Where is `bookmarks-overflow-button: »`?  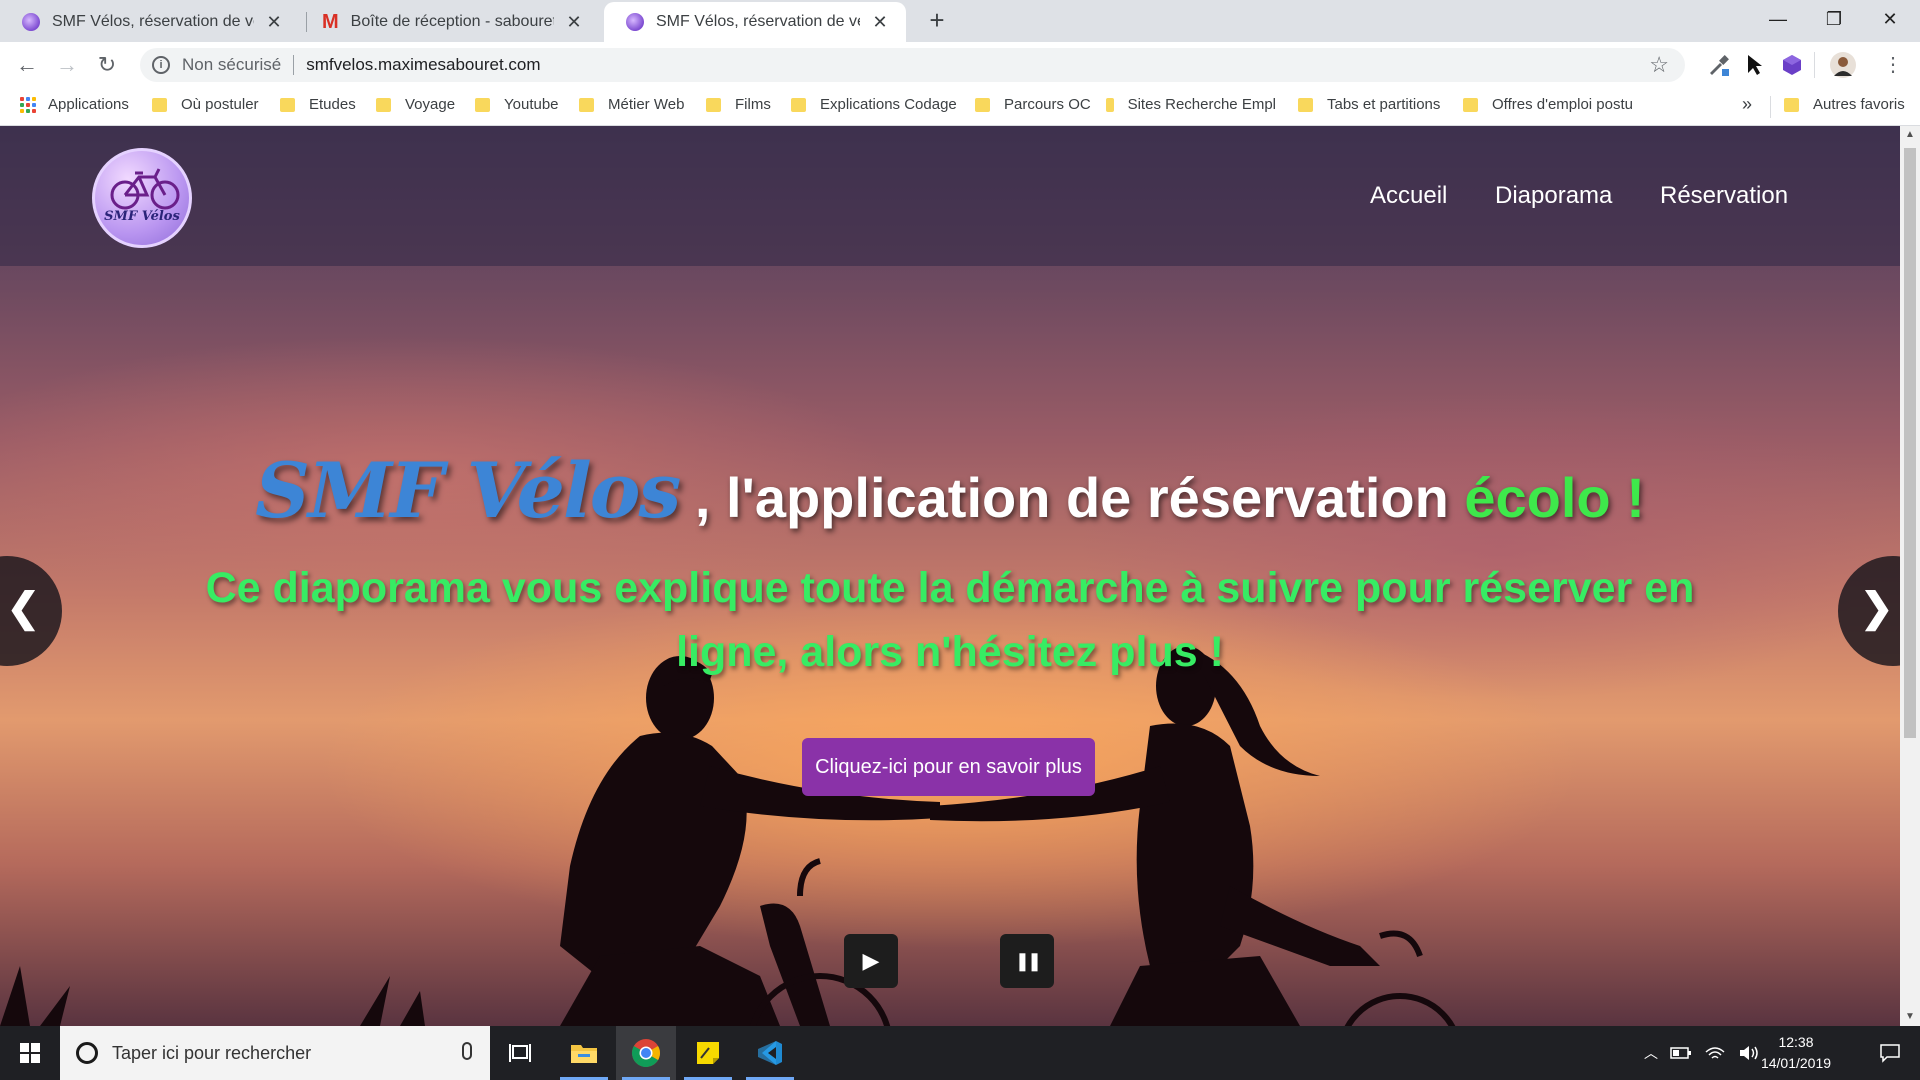 bookmarks-overflow-button: » is located at coordinates (1747, 104).